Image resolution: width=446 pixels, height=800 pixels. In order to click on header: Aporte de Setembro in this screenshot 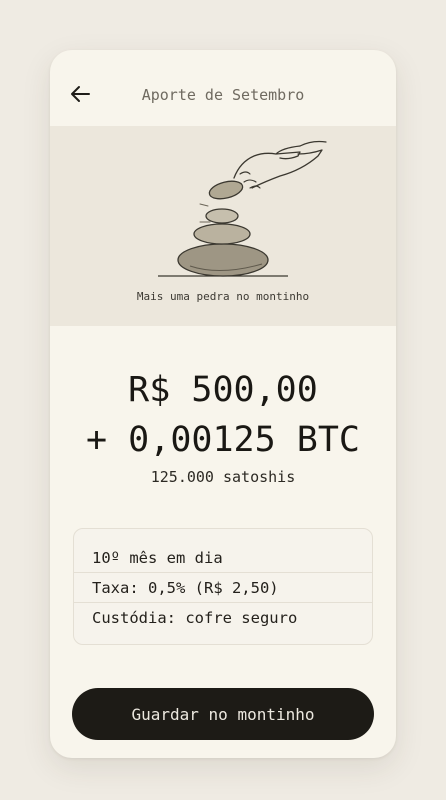, I will do `click(223, 88)`.